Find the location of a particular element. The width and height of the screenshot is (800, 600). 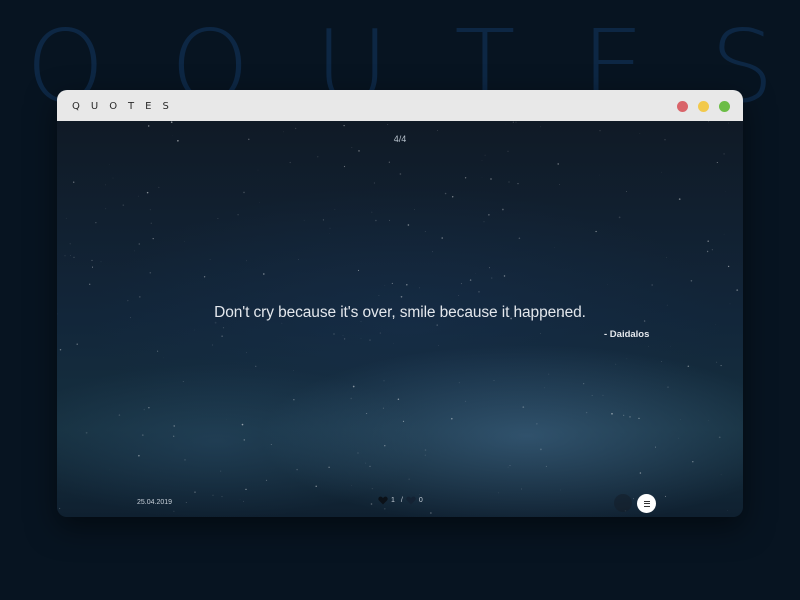

heart-icon is located at coordinates (383, 500).